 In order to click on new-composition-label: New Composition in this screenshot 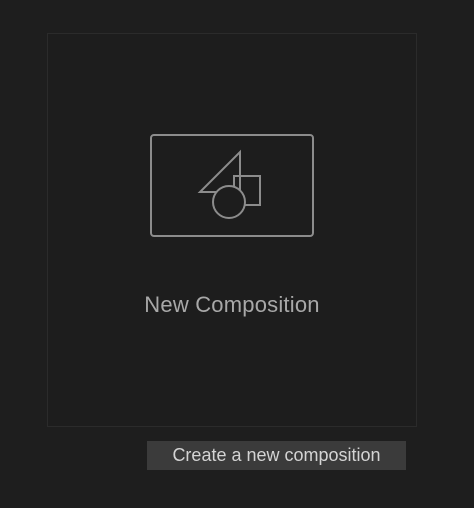, I will do `click(232, 304)`.